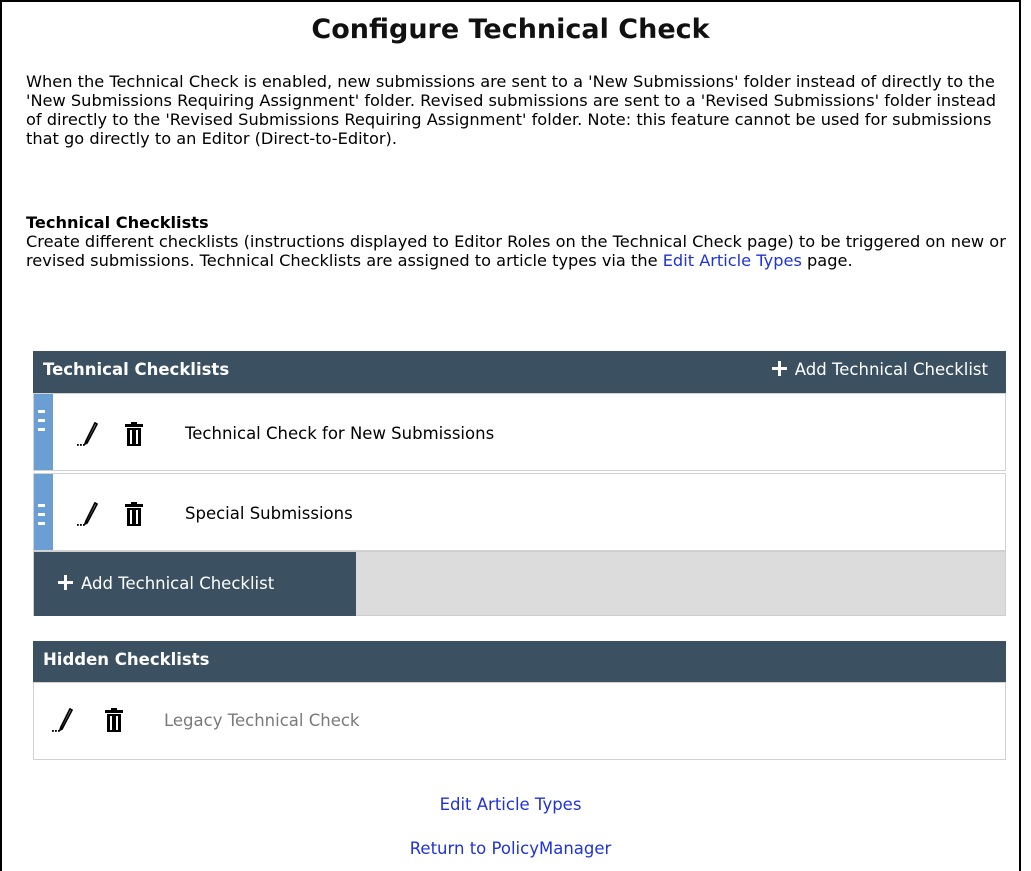  Describe the element at coordinates (178, 583) in the screenshot. I see `add-button-label: Add Technical Checklist` at that location.